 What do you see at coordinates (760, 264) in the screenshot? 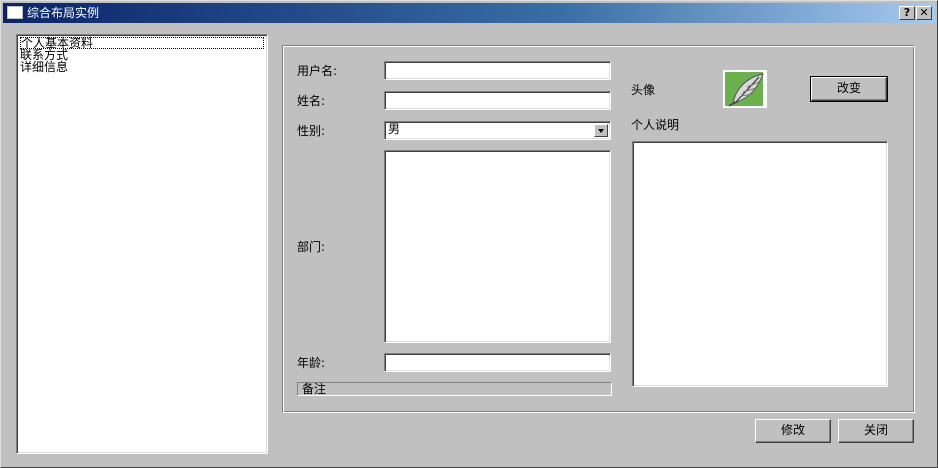
I see `bio-textarea` at bounding box center [760, 264].